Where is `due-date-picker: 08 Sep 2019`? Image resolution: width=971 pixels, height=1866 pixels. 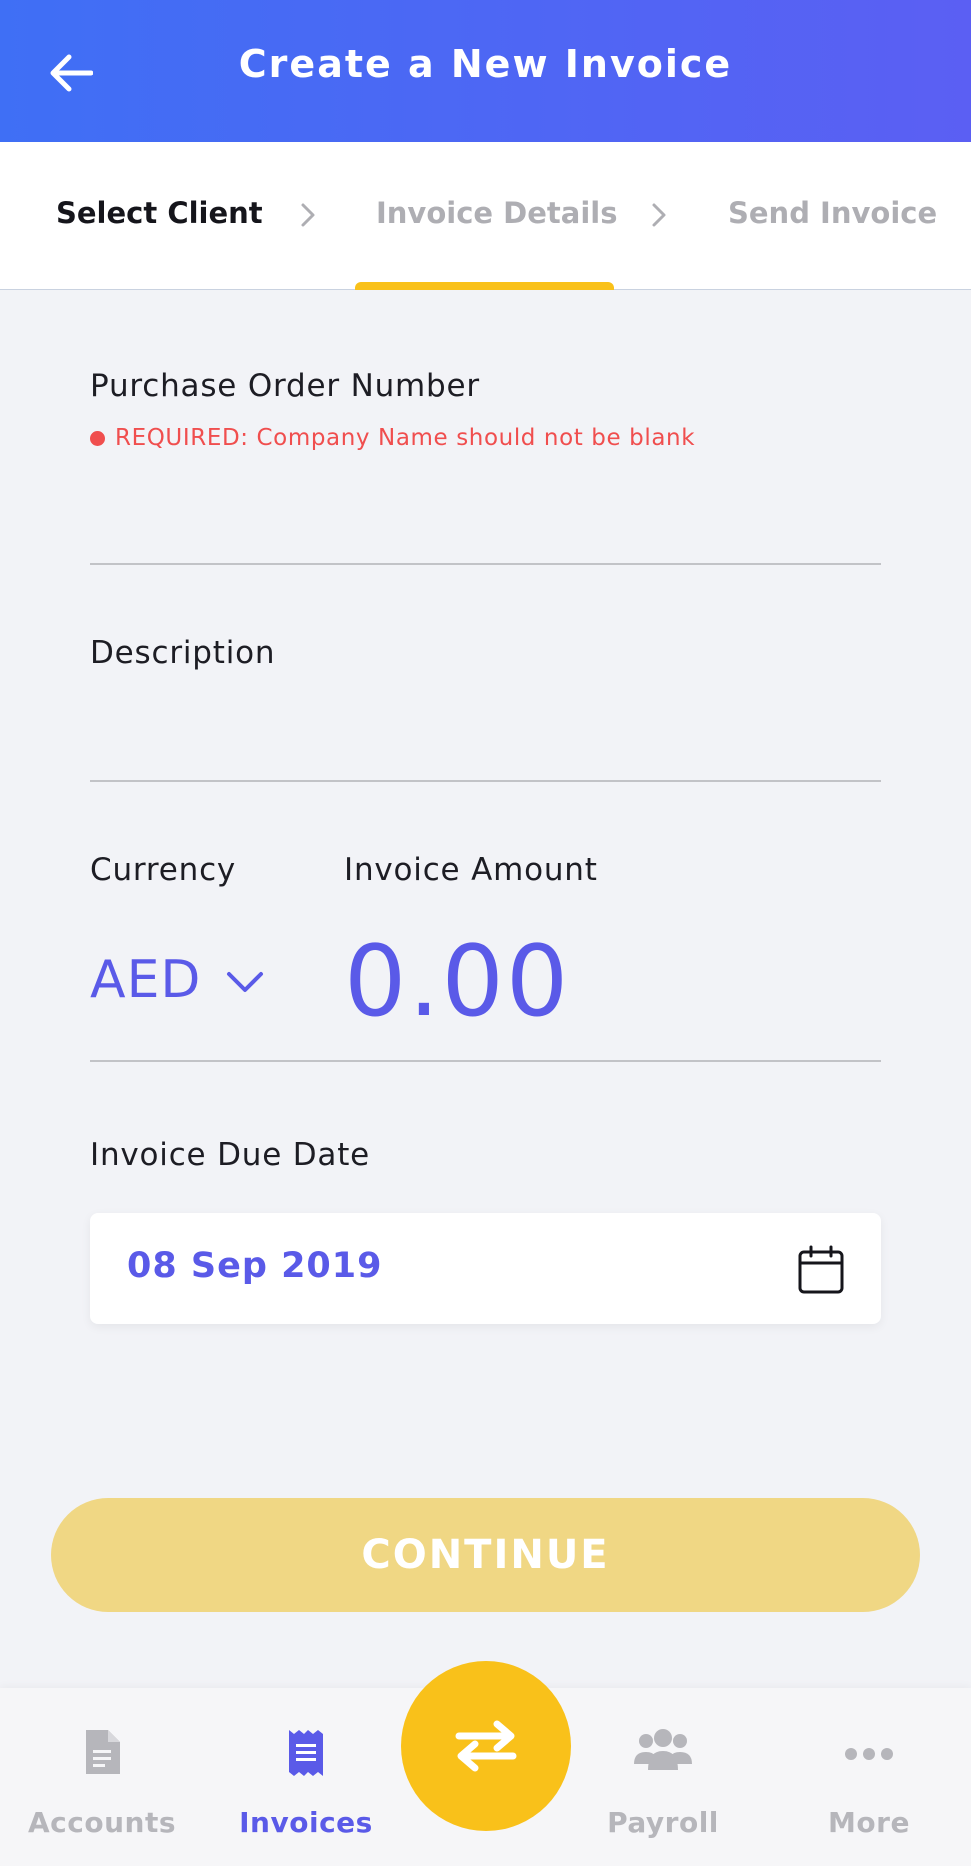 due-date-picker: 08 Sep 2019 is located at coordinates (485, 1268).